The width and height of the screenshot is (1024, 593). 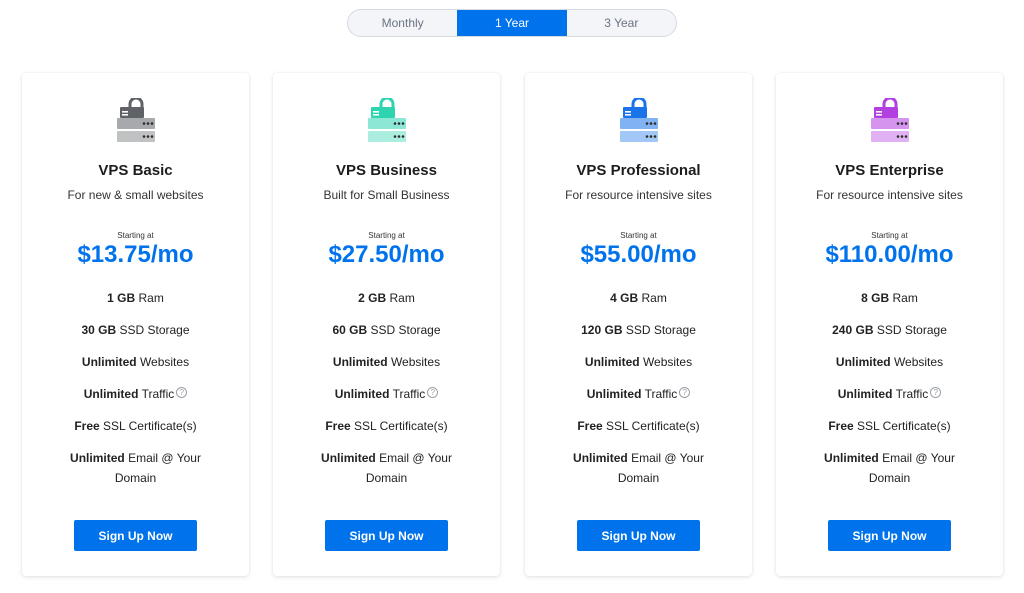 I want to click on feature-storage: 240 GB SSD Storage, so click(x=889, y=338).